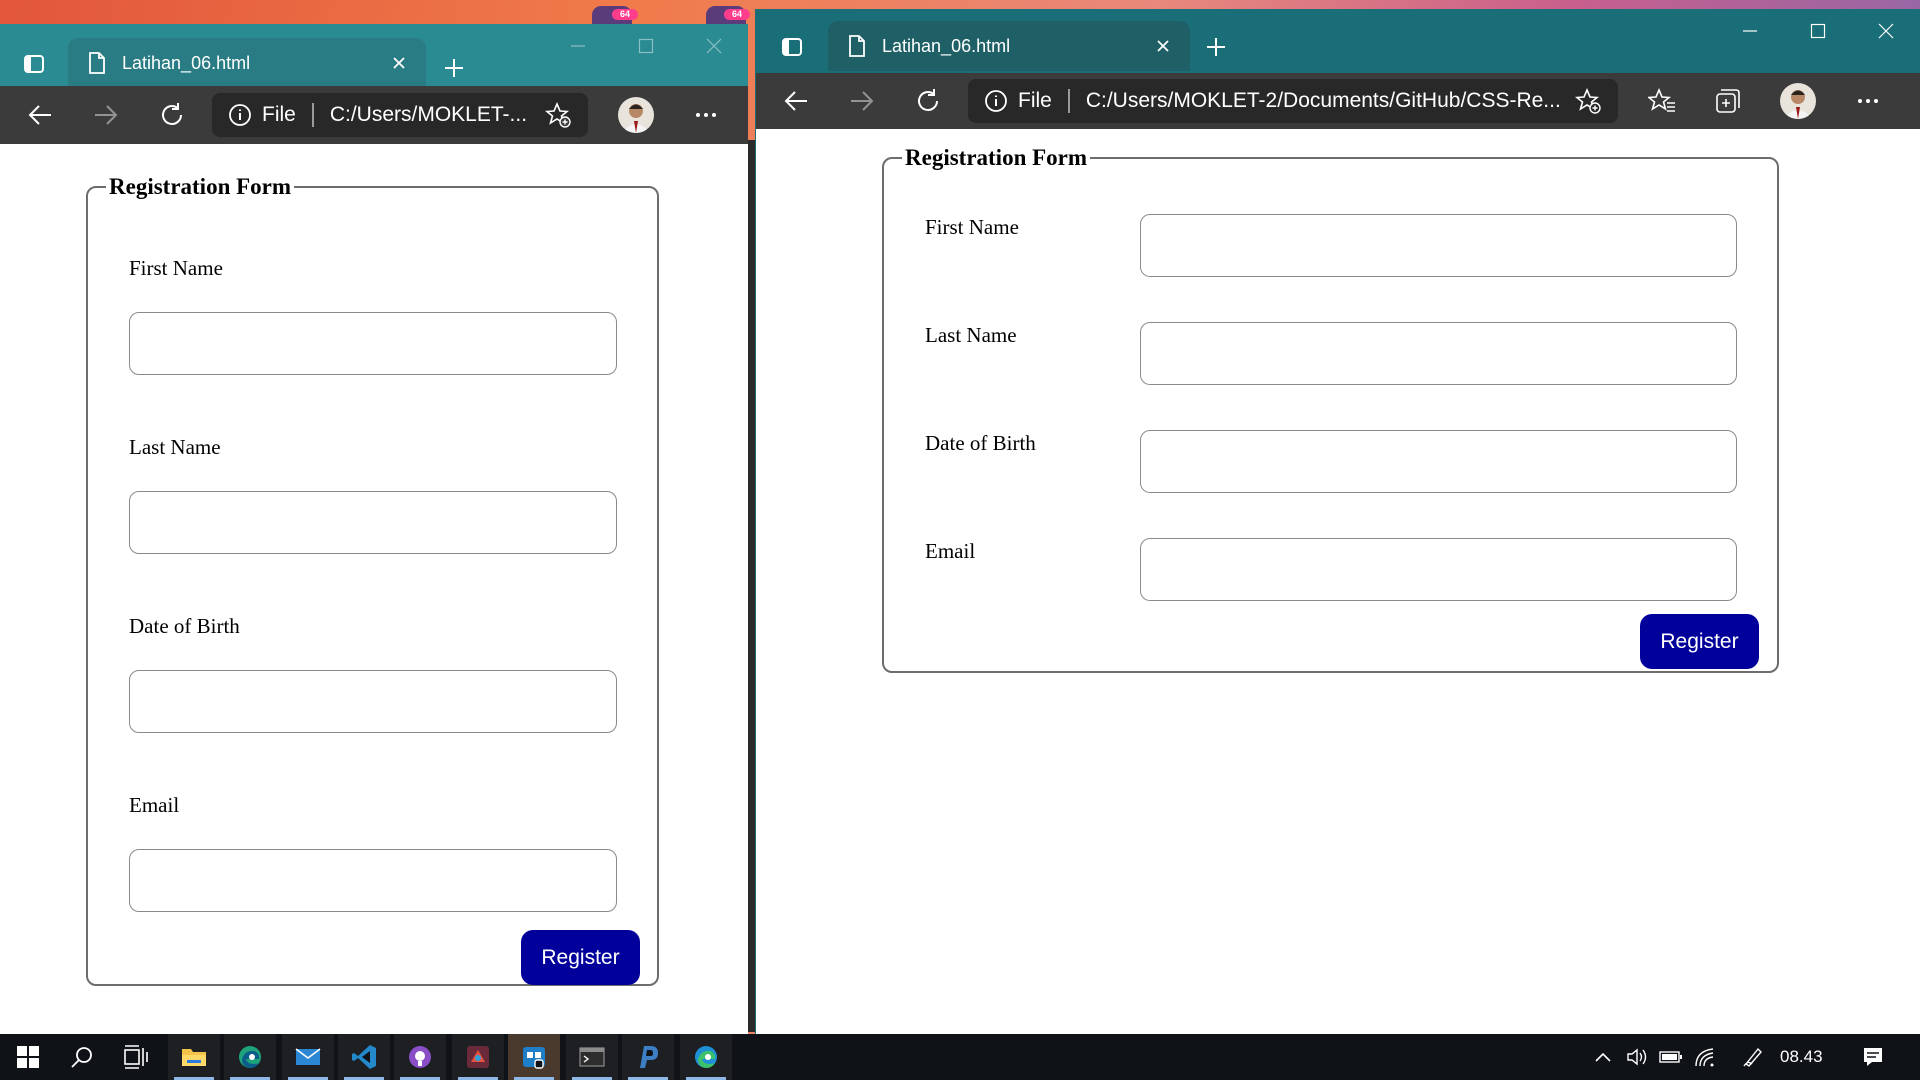  What do you see at coordinates (279, 114) in the screenshot?
I see `address-scheme: File` at bounding box center [279, 114].